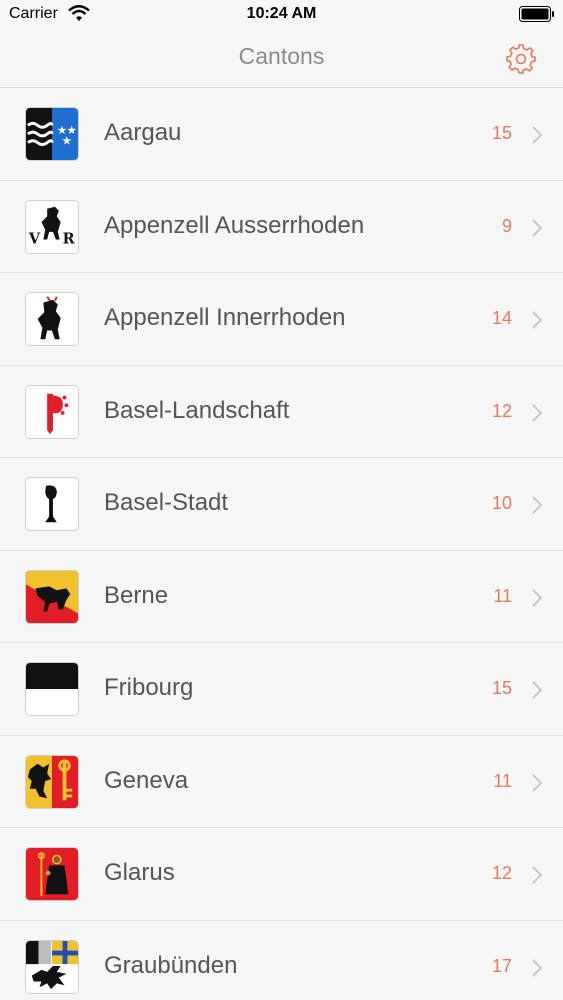  What do you see at coordinates (52, 134) in the screenshot?
I see `aargau-flag-icon: ★ ★ ★` at bounding box center [52, 134].